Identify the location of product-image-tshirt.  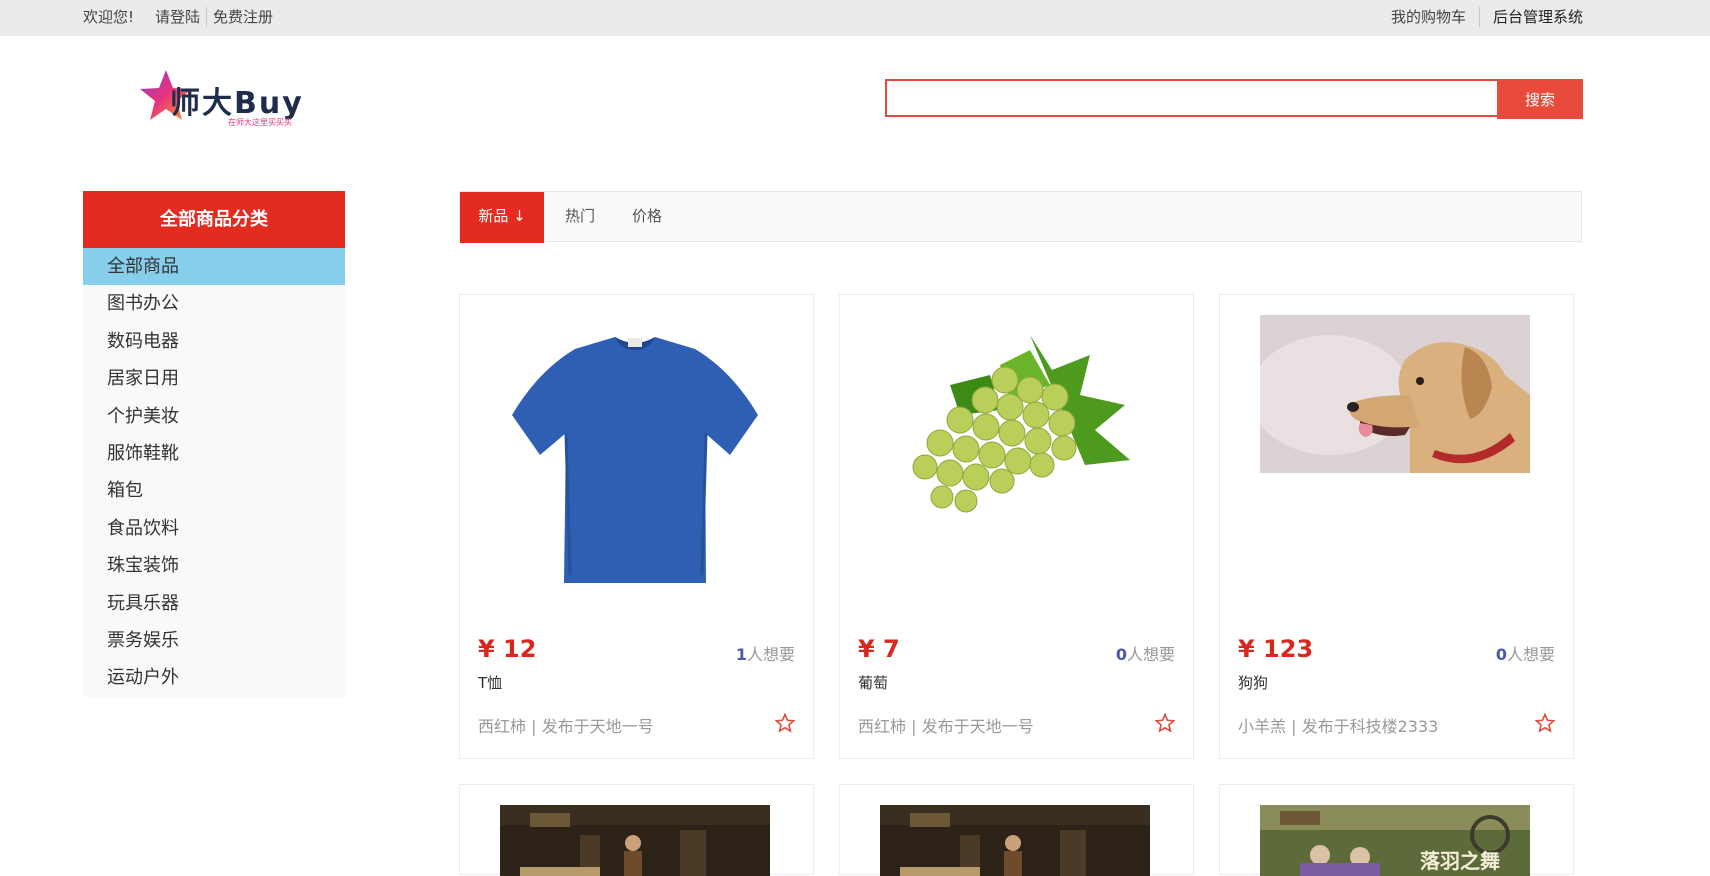
(635, 450).